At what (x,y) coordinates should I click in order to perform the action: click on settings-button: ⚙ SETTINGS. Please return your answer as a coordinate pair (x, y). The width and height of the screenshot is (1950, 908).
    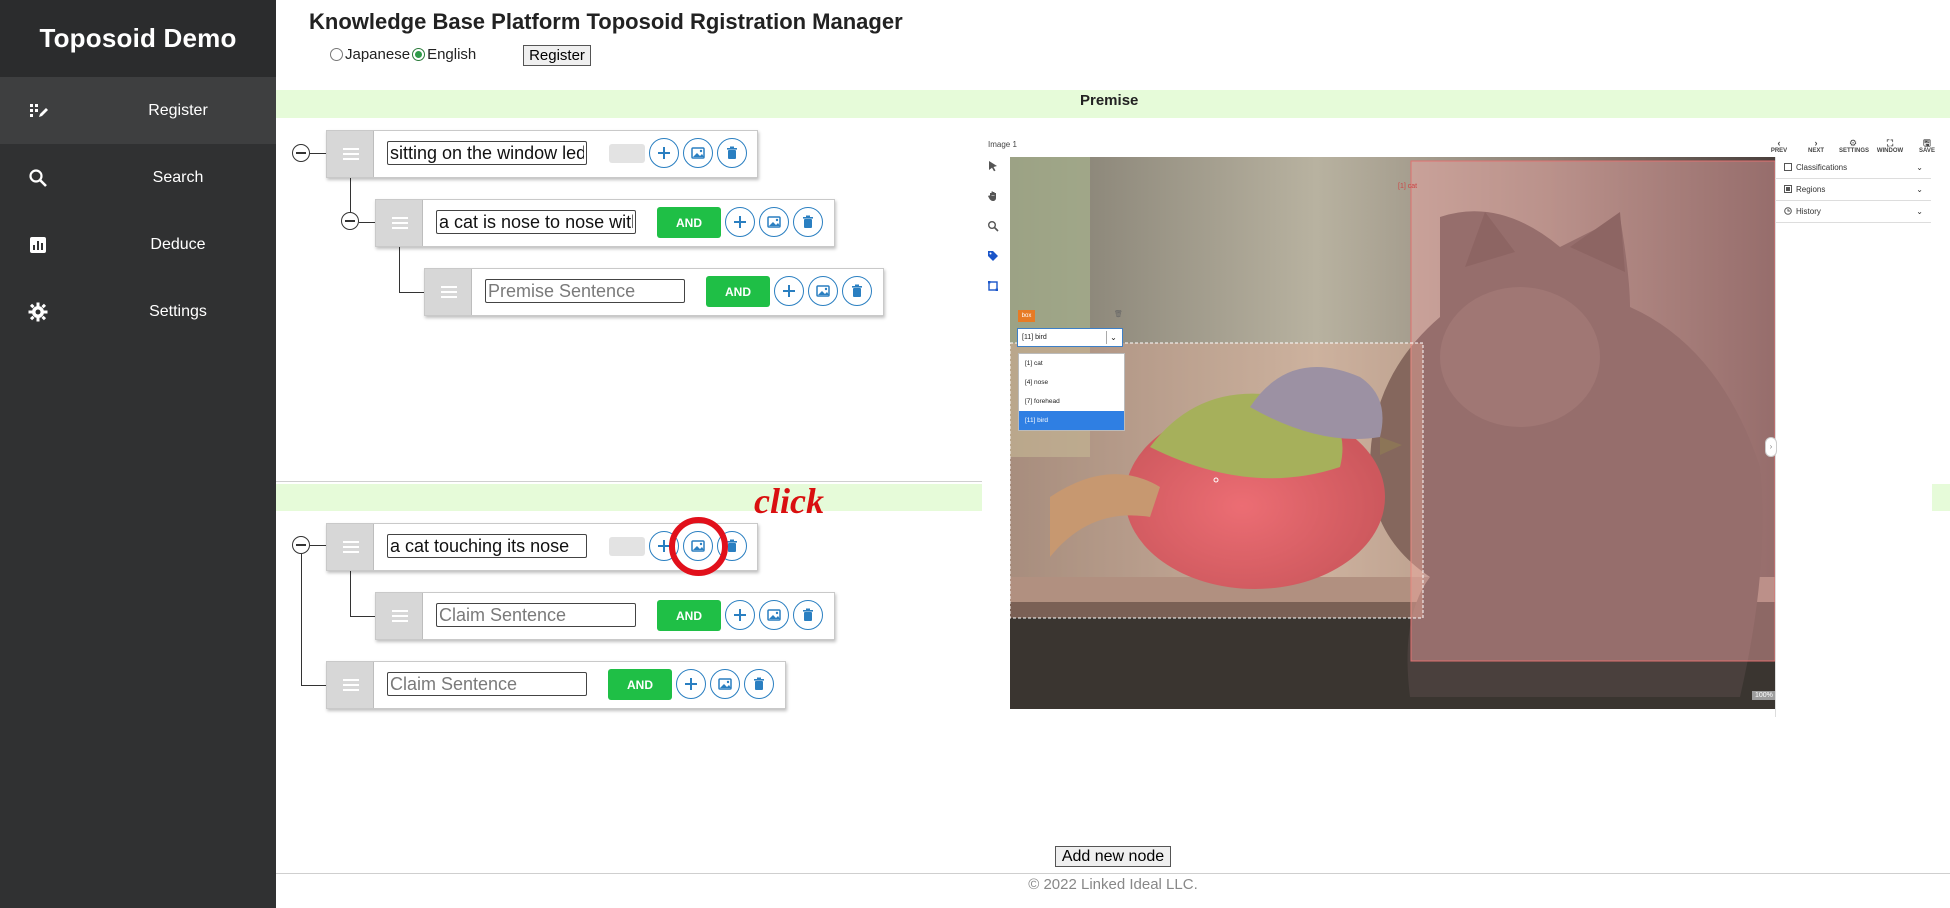
    Looking at the image, I should click on (1854, 146).